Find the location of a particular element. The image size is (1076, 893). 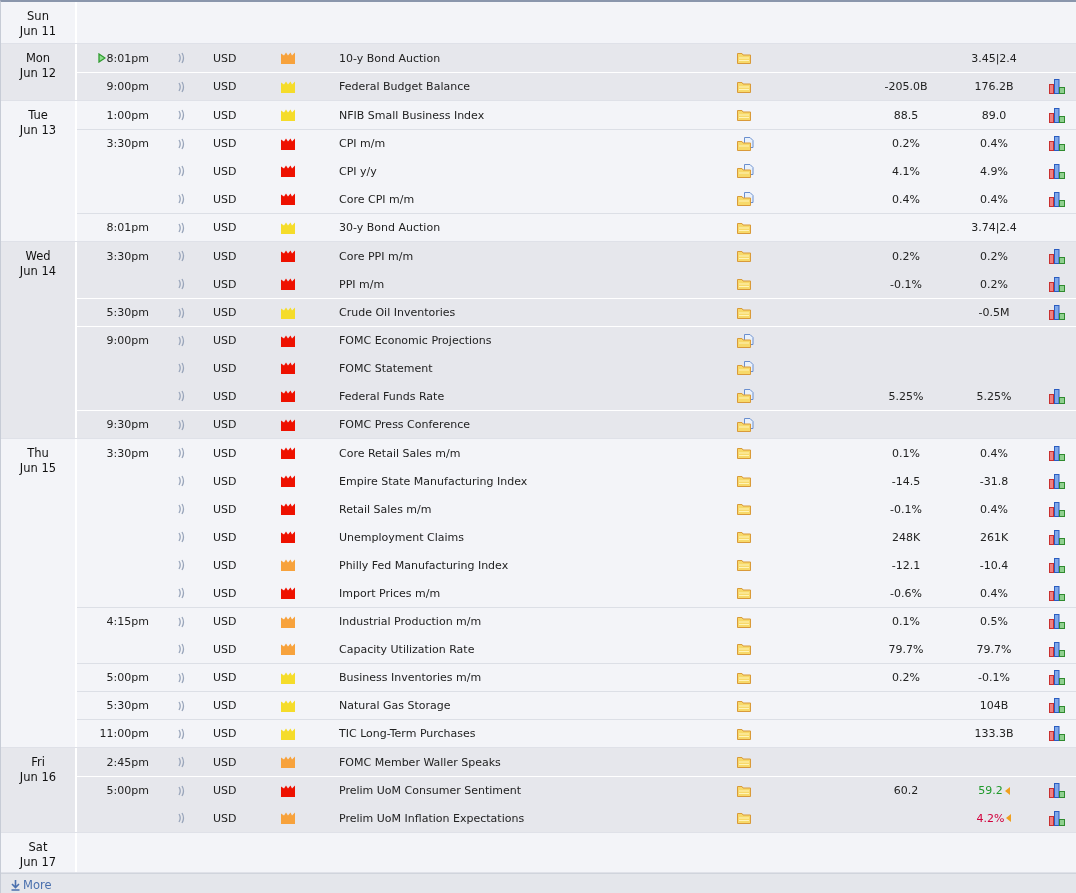

event-title: FOMC Economic Projections is located at coordinates (415, 340).